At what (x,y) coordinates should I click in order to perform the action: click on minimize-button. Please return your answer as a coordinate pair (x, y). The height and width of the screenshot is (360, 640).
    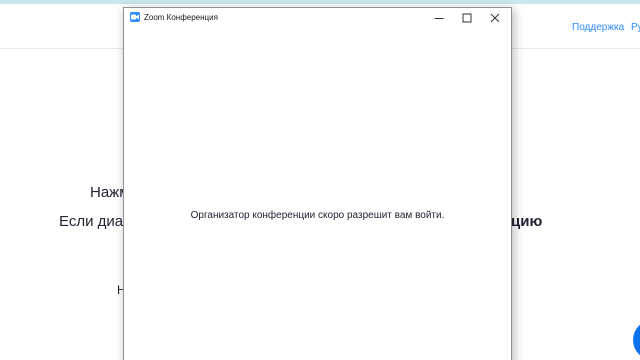
    Looking at the image, I should click on (439, 18).